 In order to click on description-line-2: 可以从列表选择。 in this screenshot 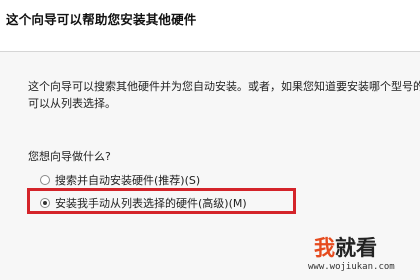, I will do `click(72, 103)`.